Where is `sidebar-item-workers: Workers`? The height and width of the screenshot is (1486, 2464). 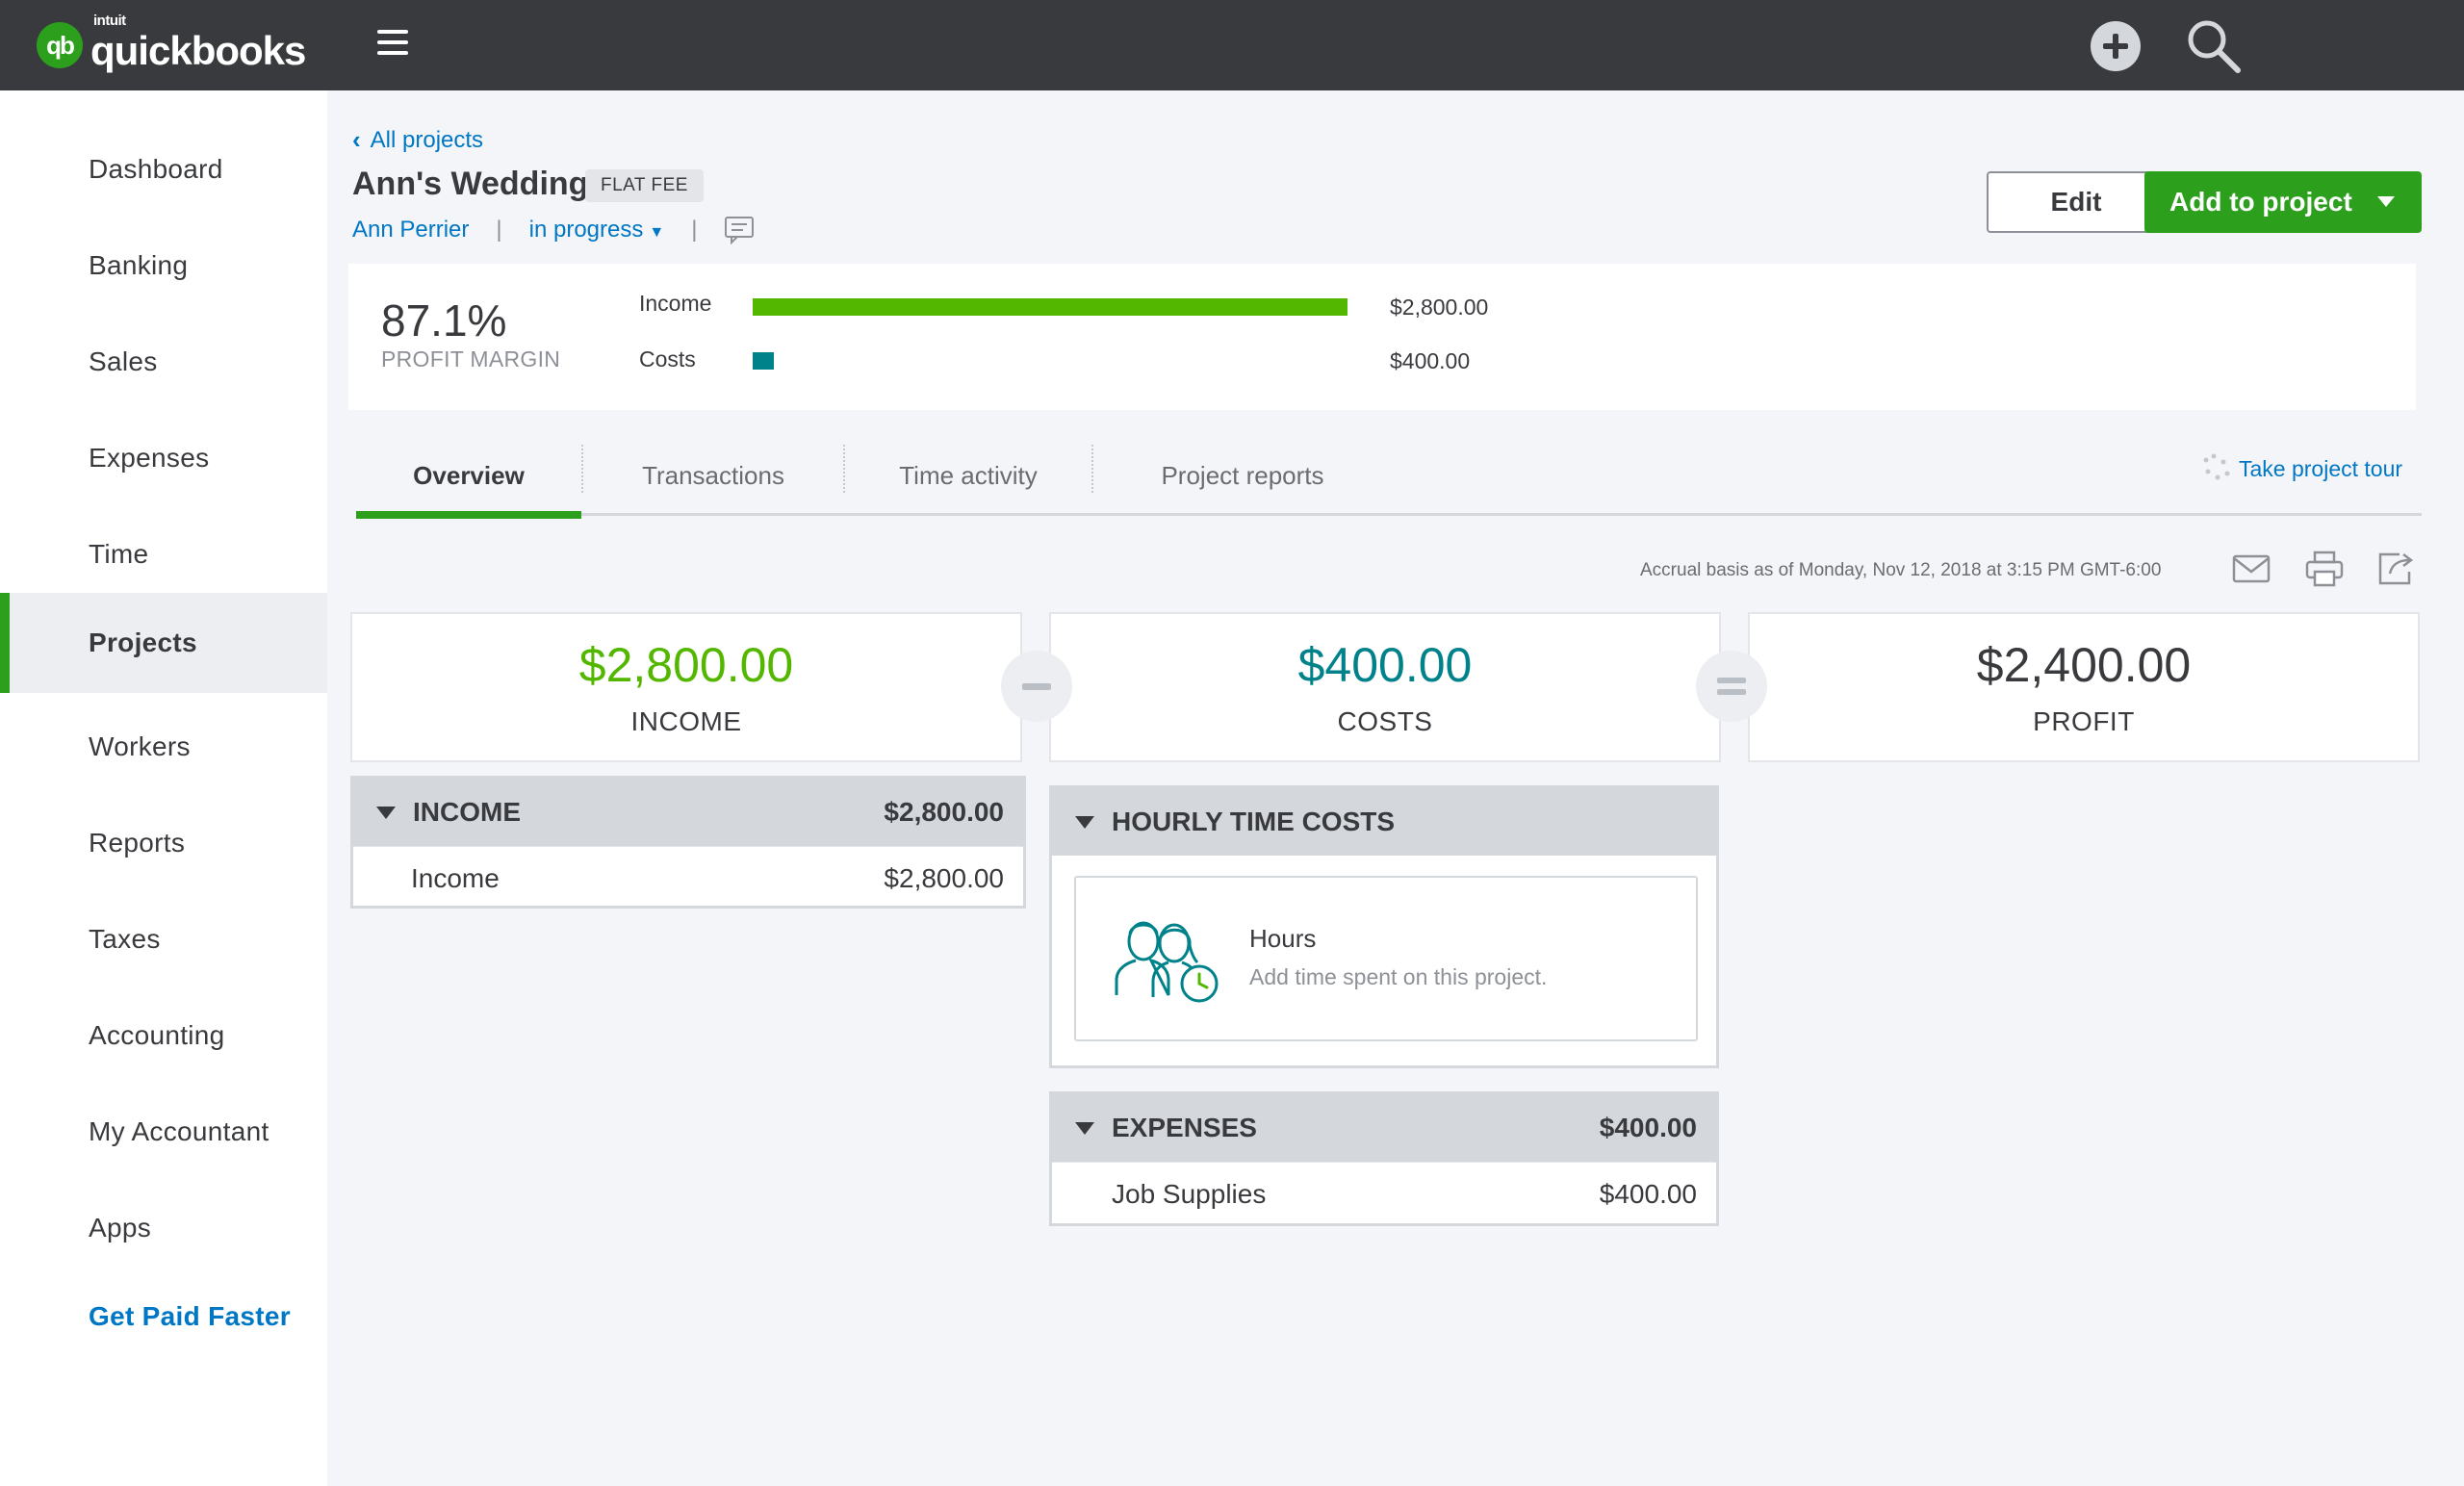
sidebar-item-workers: Workers is located at coordinates (163, 747).